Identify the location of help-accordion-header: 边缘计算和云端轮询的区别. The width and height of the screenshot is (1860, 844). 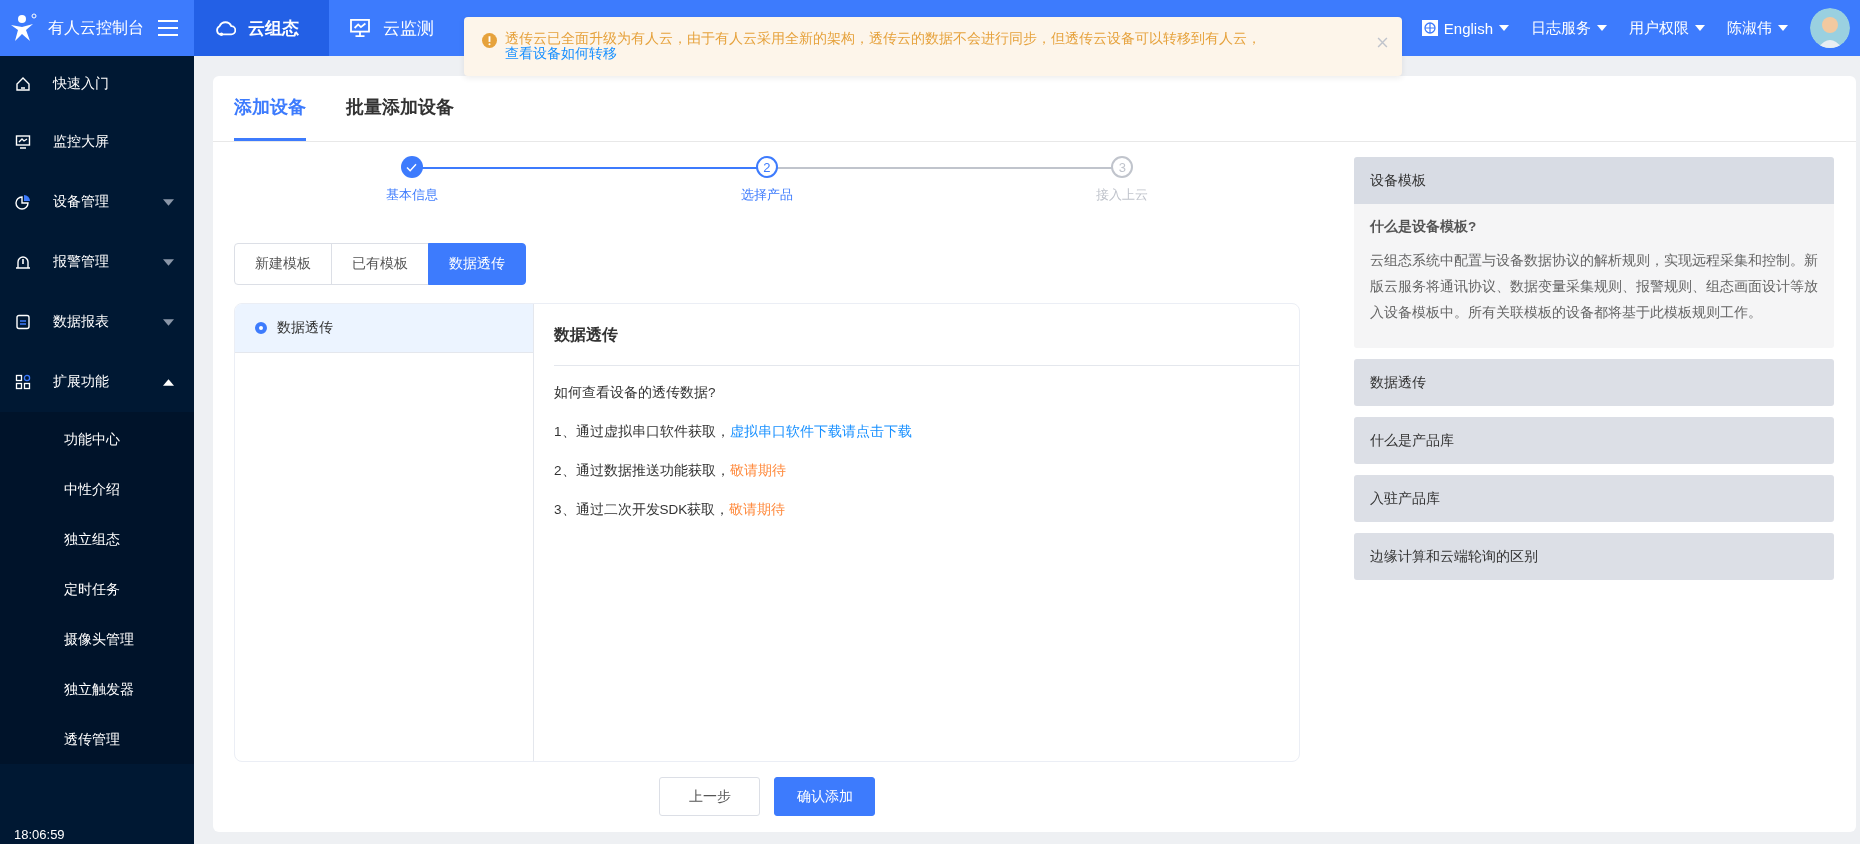
(1594, 556).